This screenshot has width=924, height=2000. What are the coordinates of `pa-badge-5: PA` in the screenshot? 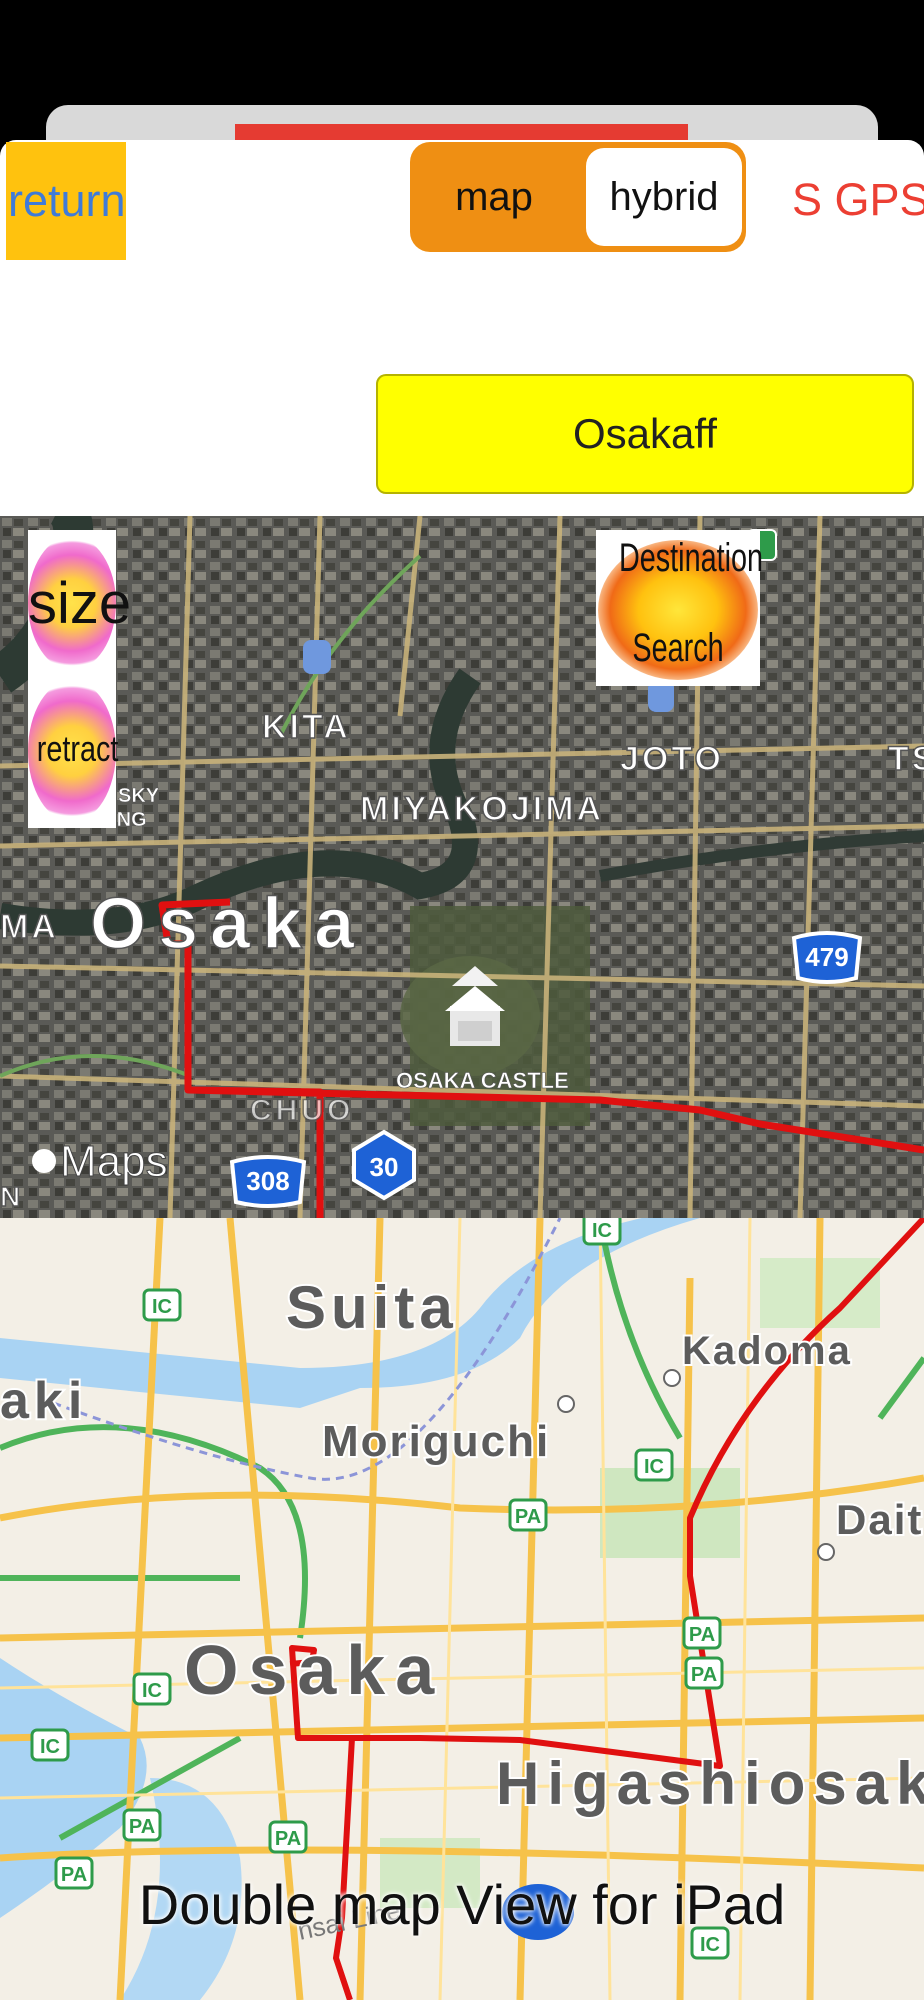 It's located at (702, 1633).